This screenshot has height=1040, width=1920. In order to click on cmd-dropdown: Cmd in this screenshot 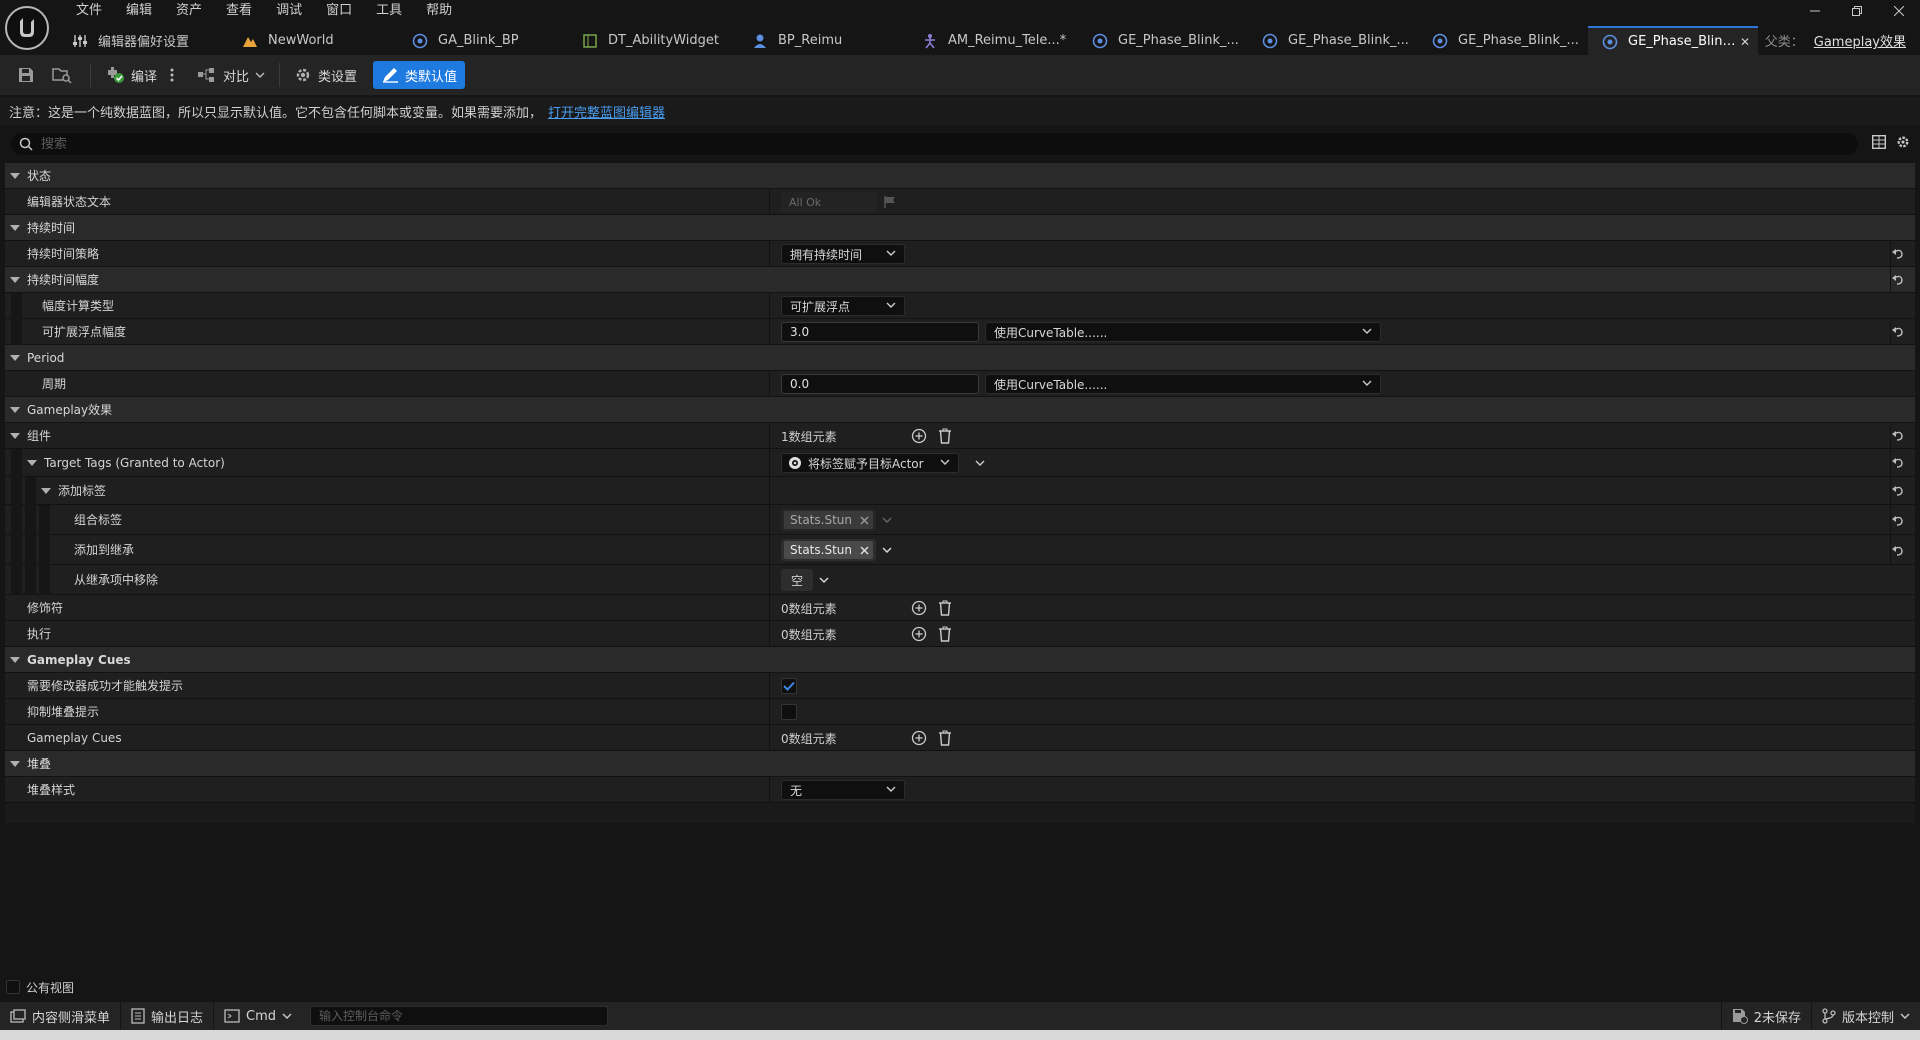, I will do `click(258, 1016)`.